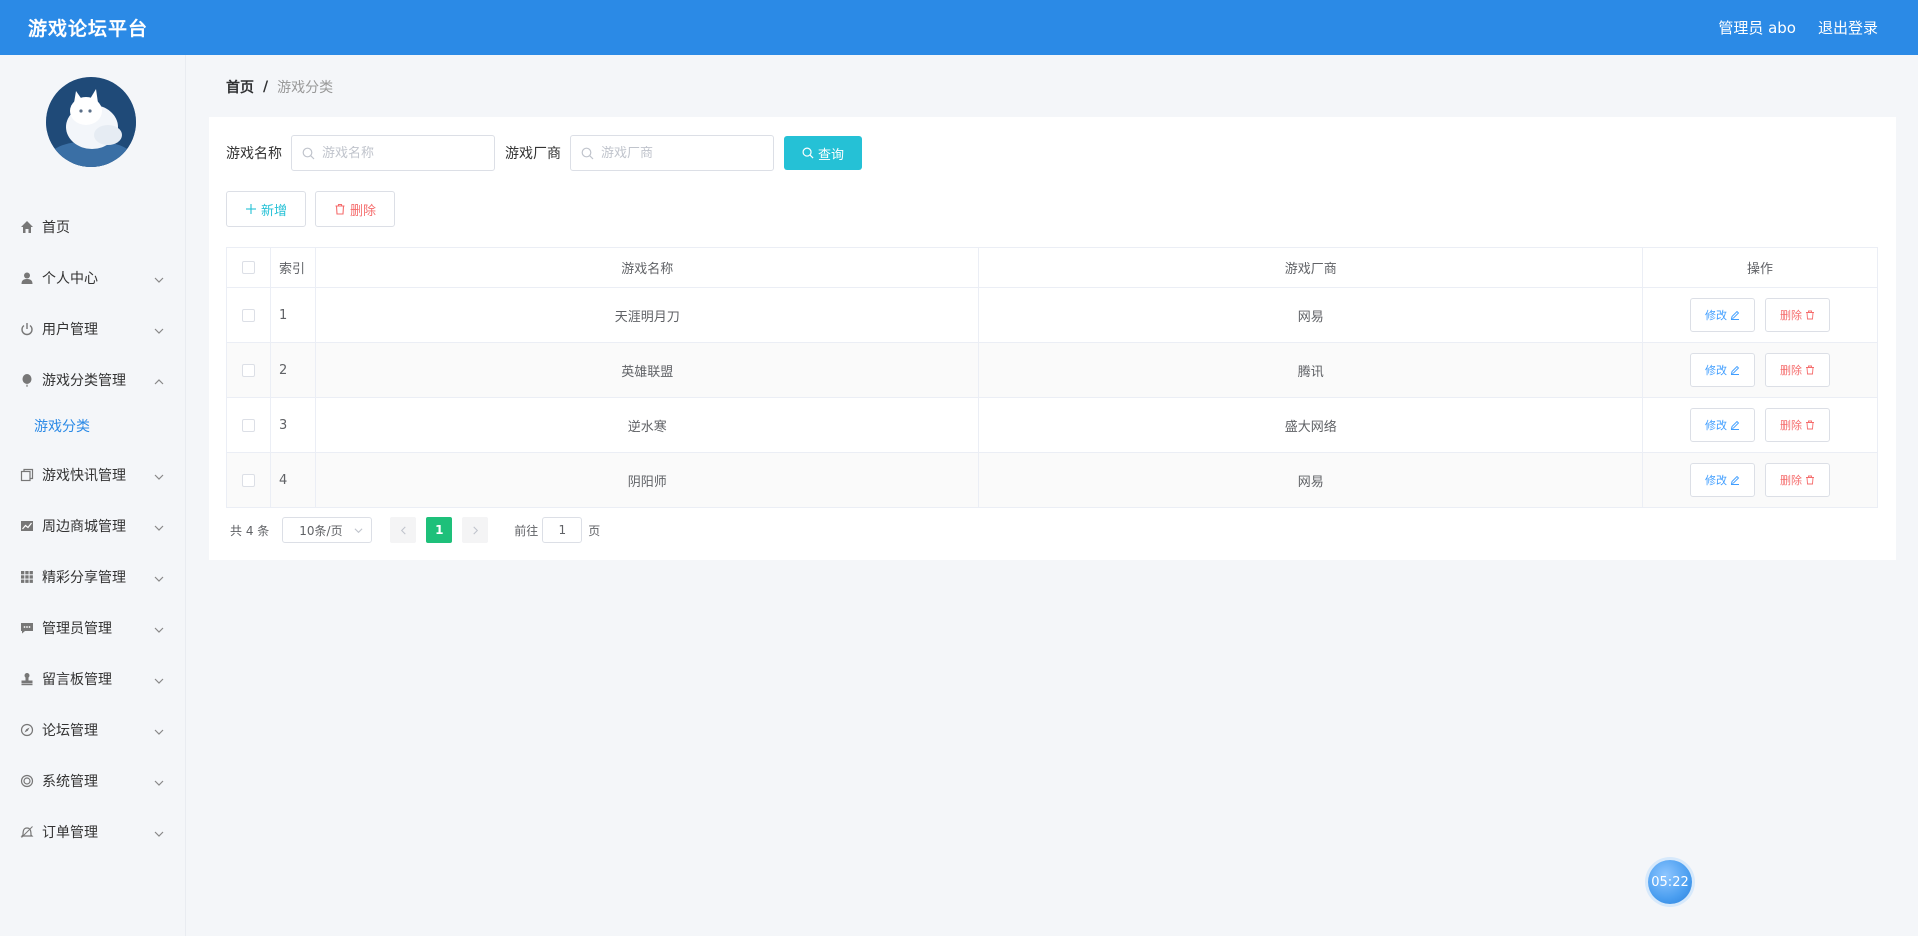 Image resolution: width=1918 pixels, height=936 pixels. Describe the element at coordinates (1735, 315) in the screenshot. I see `edit-icon` at that location.